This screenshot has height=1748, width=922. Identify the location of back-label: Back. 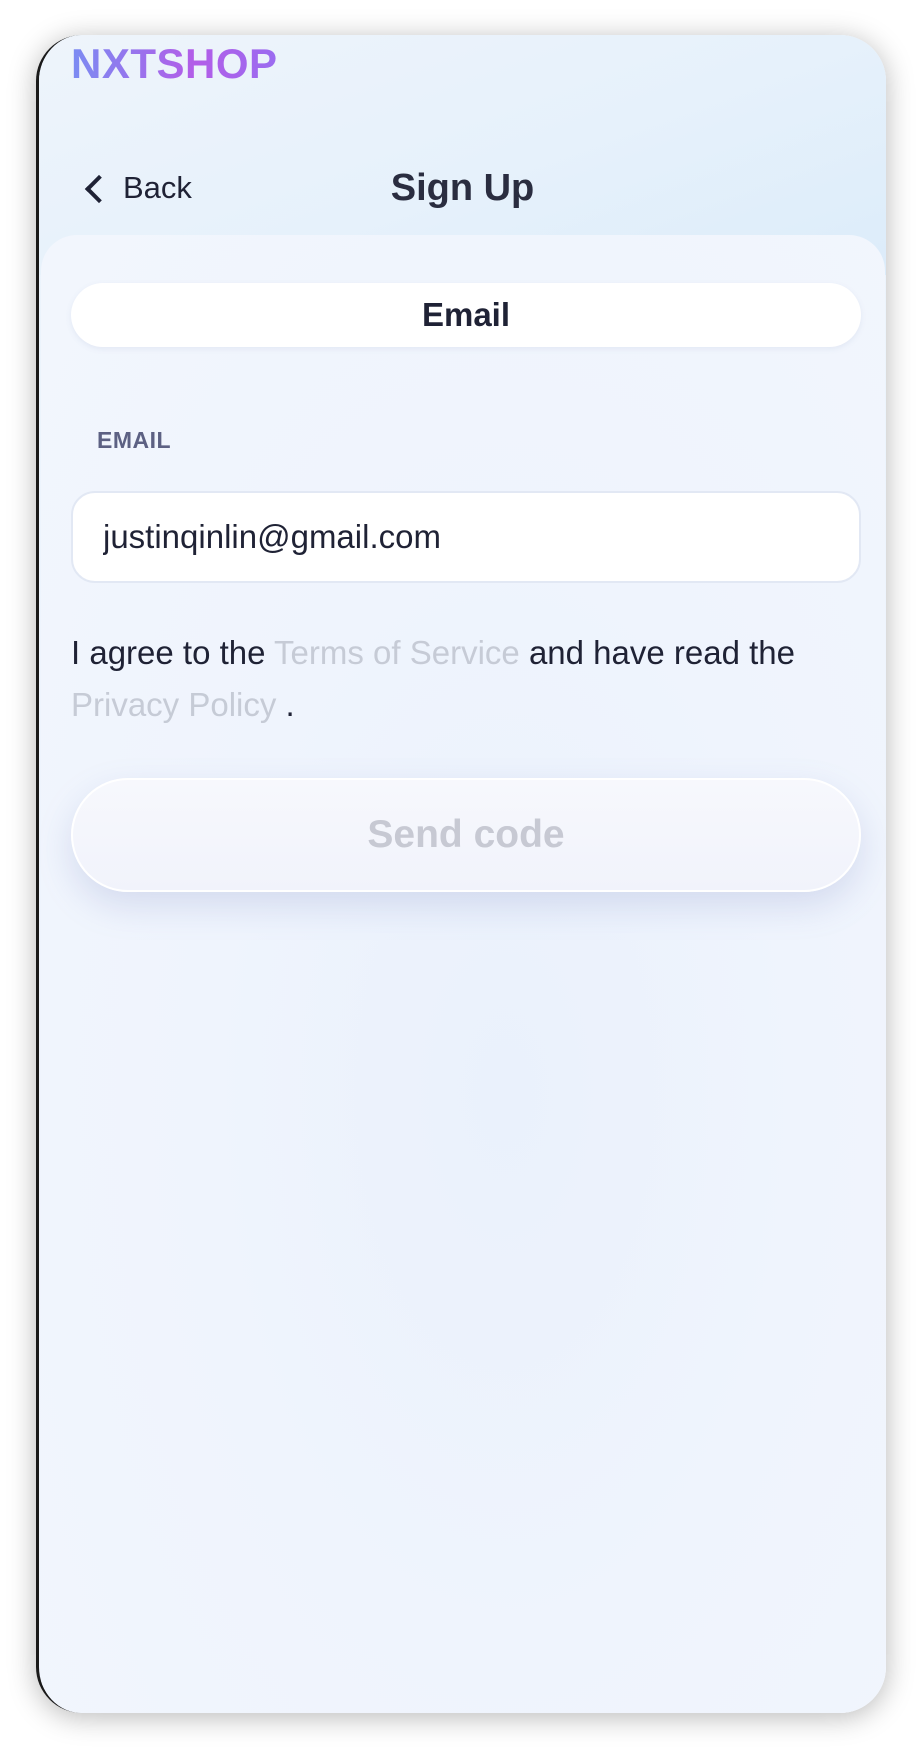
(157, 187).